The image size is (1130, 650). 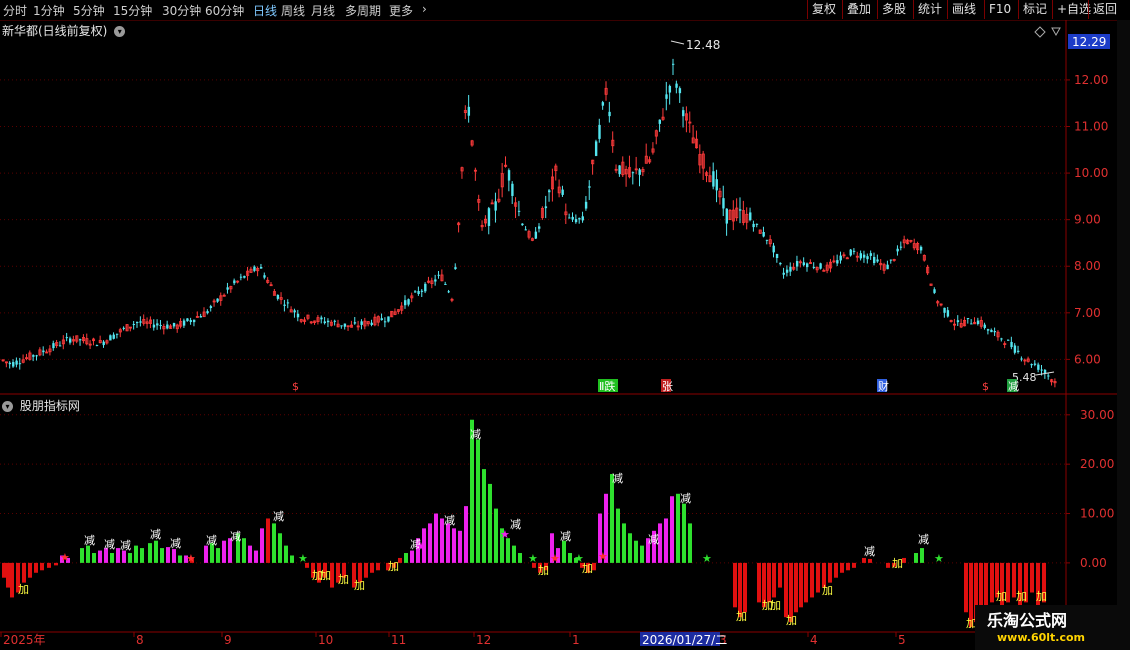 What do you see at coordinates (1091, 127) in the screenshot?
I see `main-y-tick-label: 11.00` at bounding box center [1091, 127].